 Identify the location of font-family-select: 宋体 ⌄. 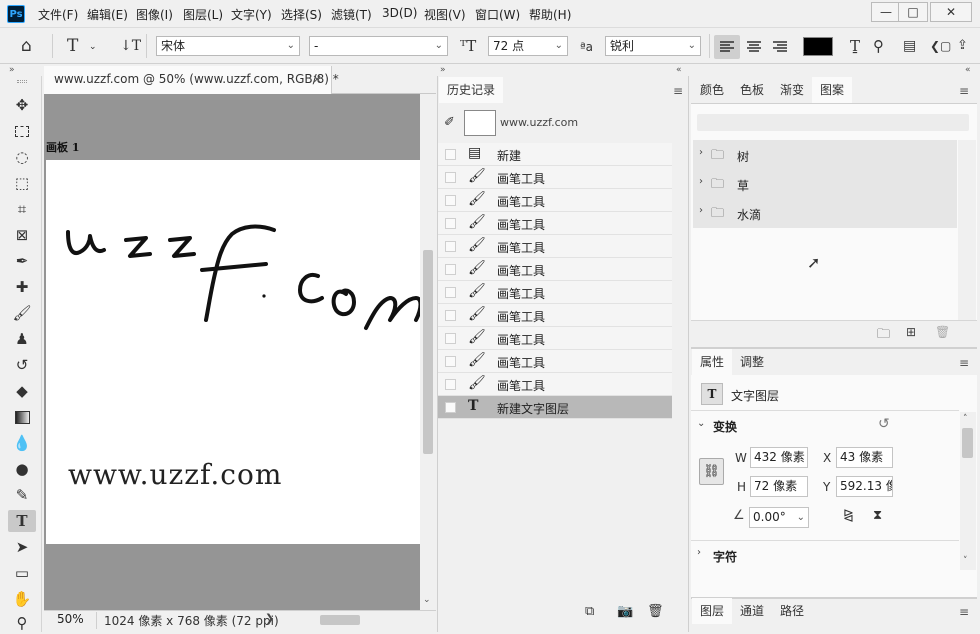
(228, 46).